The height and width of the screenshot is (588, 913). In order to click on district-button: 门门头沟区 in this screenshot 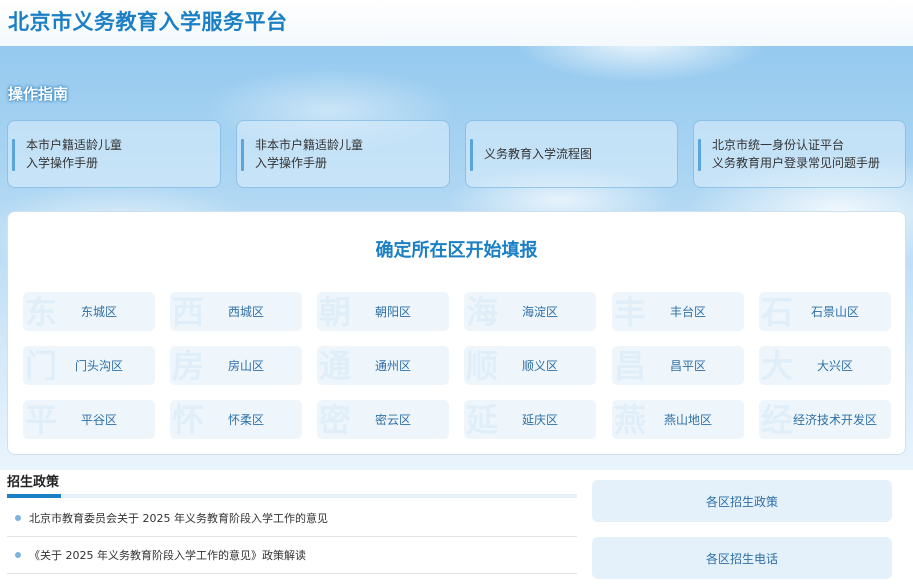, I will do `click(89, 365)`.